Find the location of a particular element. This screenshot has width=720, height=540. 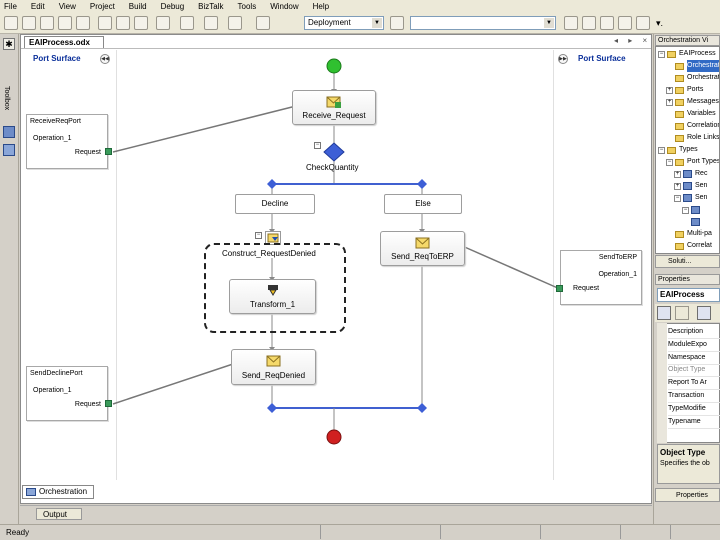

property-row: Transaction is located at coordinates (694, 396).